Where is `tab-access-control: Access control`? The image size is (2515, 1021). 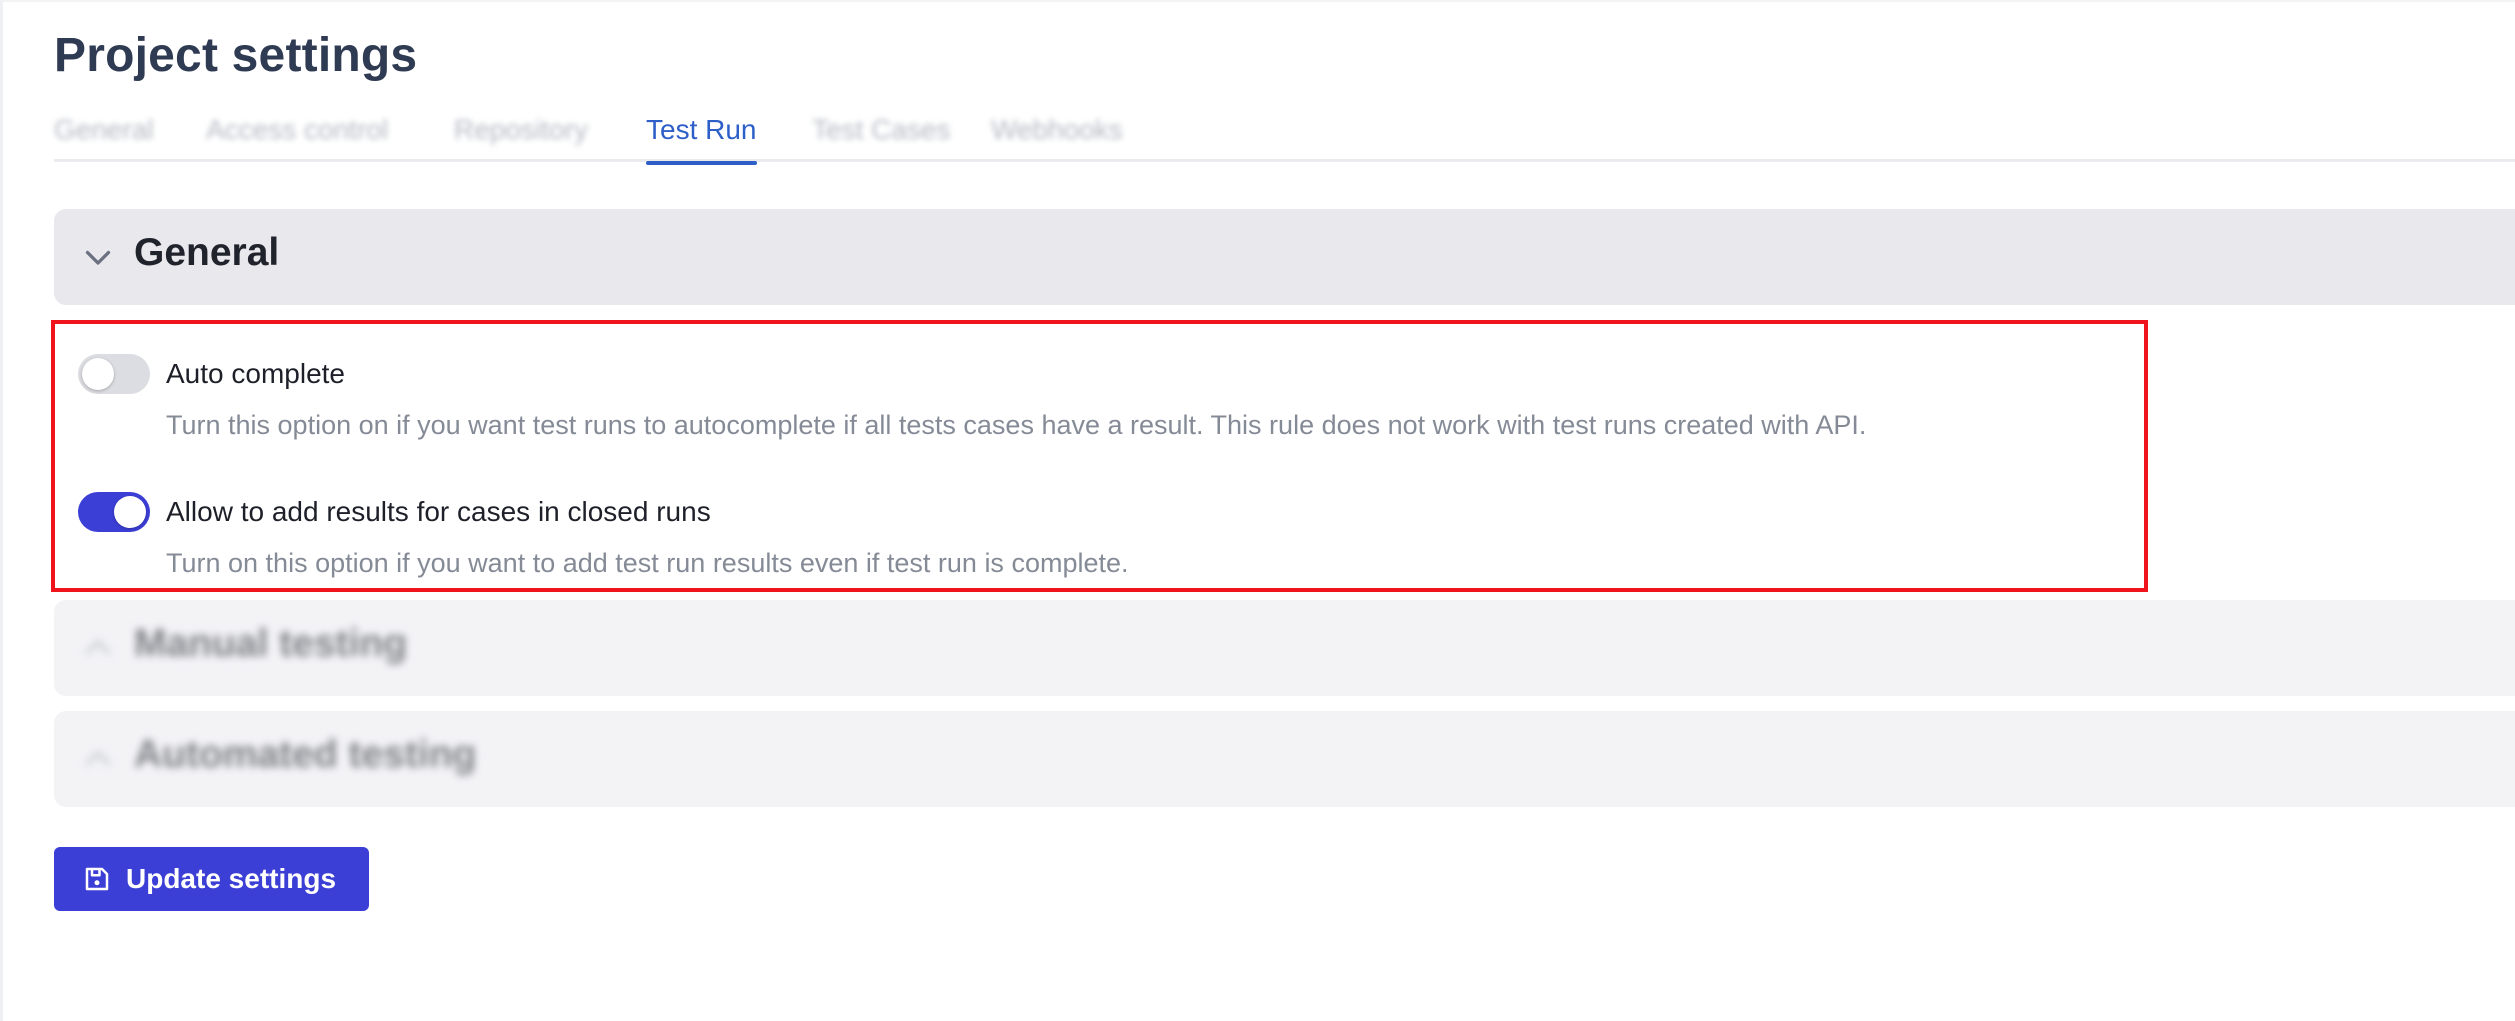
tab-access-control: Access control is located at coordinates (297, 130).